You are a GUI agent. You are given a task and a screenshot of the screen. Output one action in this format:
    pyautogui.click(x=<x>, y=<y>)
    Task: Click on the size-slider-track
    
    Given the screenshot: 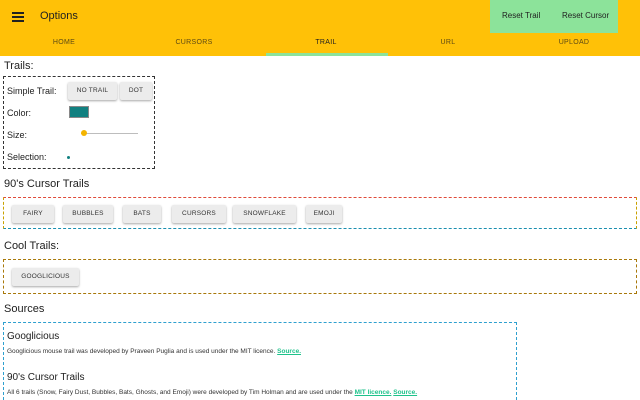 What is the action you would take?
    pyautogui.click(x=109, y=133)
    